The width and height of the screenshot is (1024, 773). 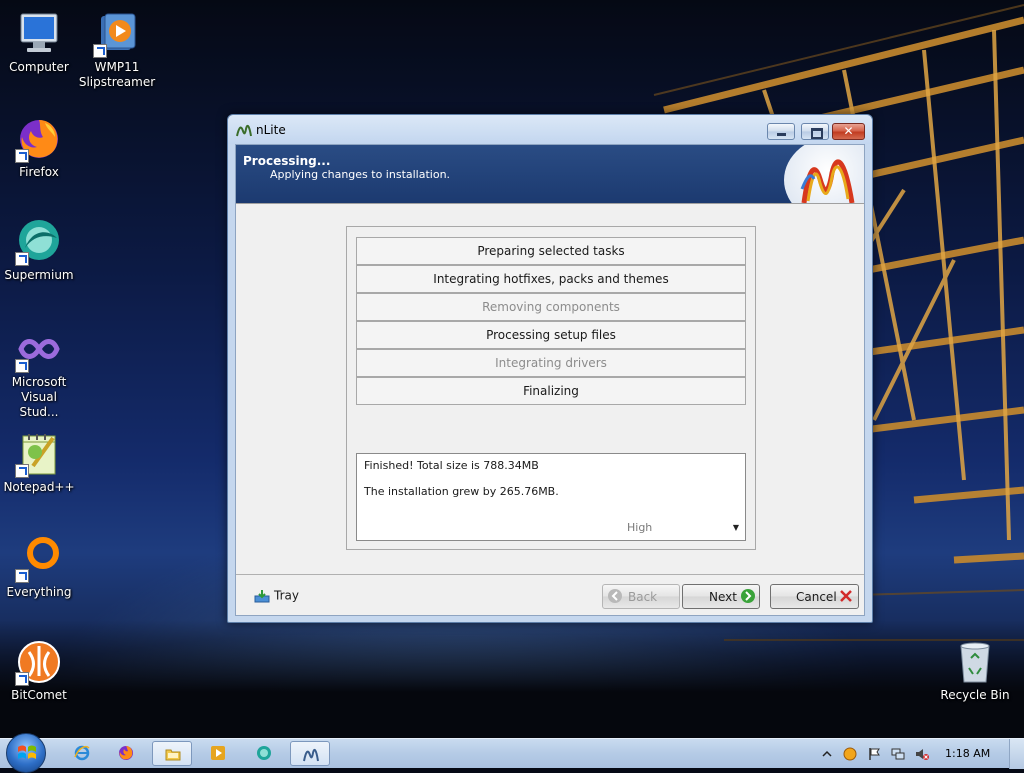 What do you see at coordinates (850, 754) in the screenshot?
I see `tray-app-icon` at bounding box center [850, 754].